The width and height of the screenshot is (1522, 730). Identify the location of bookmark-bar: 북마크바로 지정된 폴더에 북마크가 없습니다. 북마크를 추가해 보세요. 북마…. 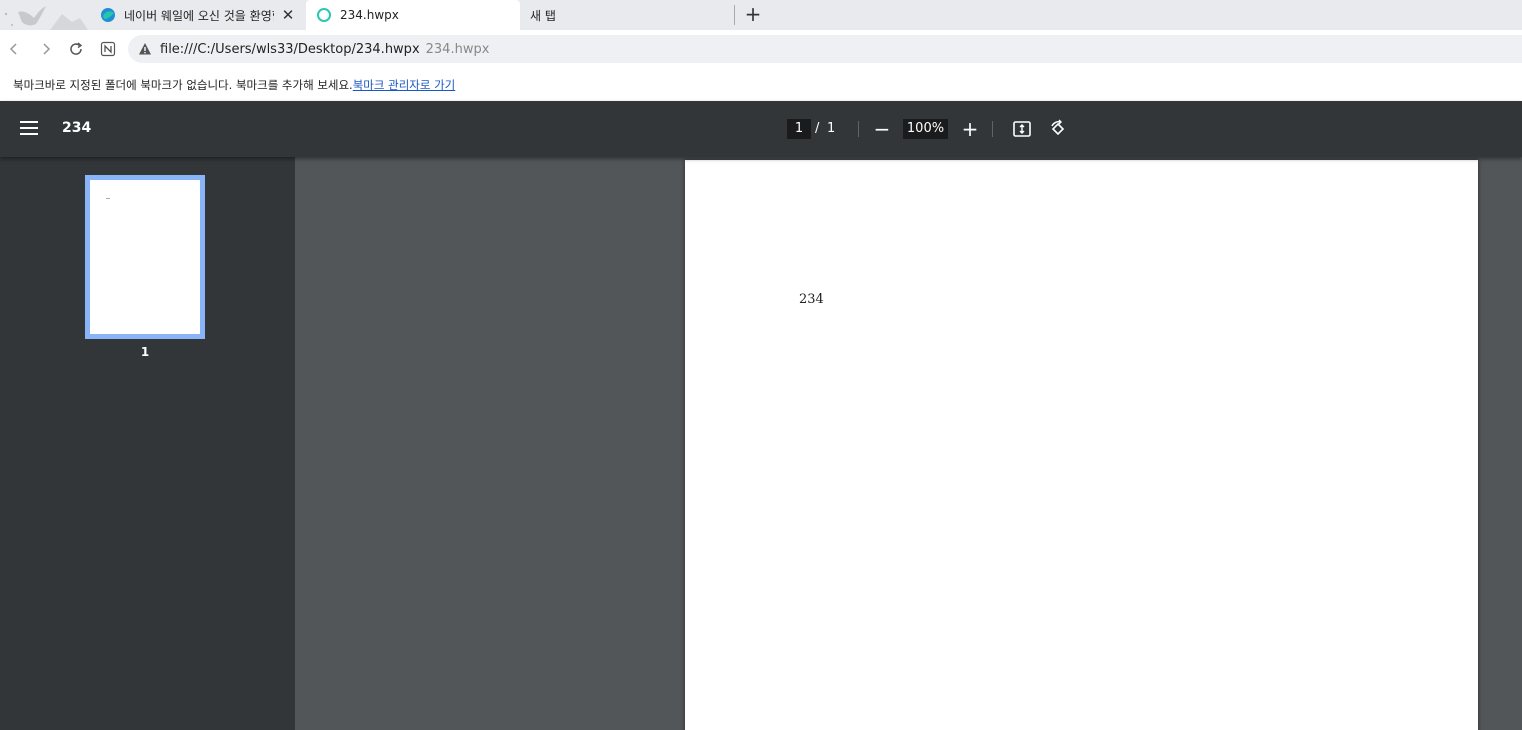
(761, 84).